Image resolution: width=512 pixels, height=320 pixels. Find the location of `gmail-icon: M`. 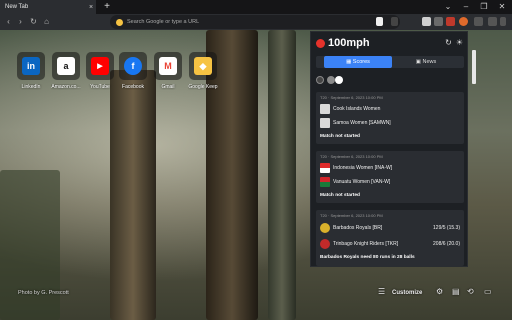

gmail-icon: M is located at coordinates (168, 66).